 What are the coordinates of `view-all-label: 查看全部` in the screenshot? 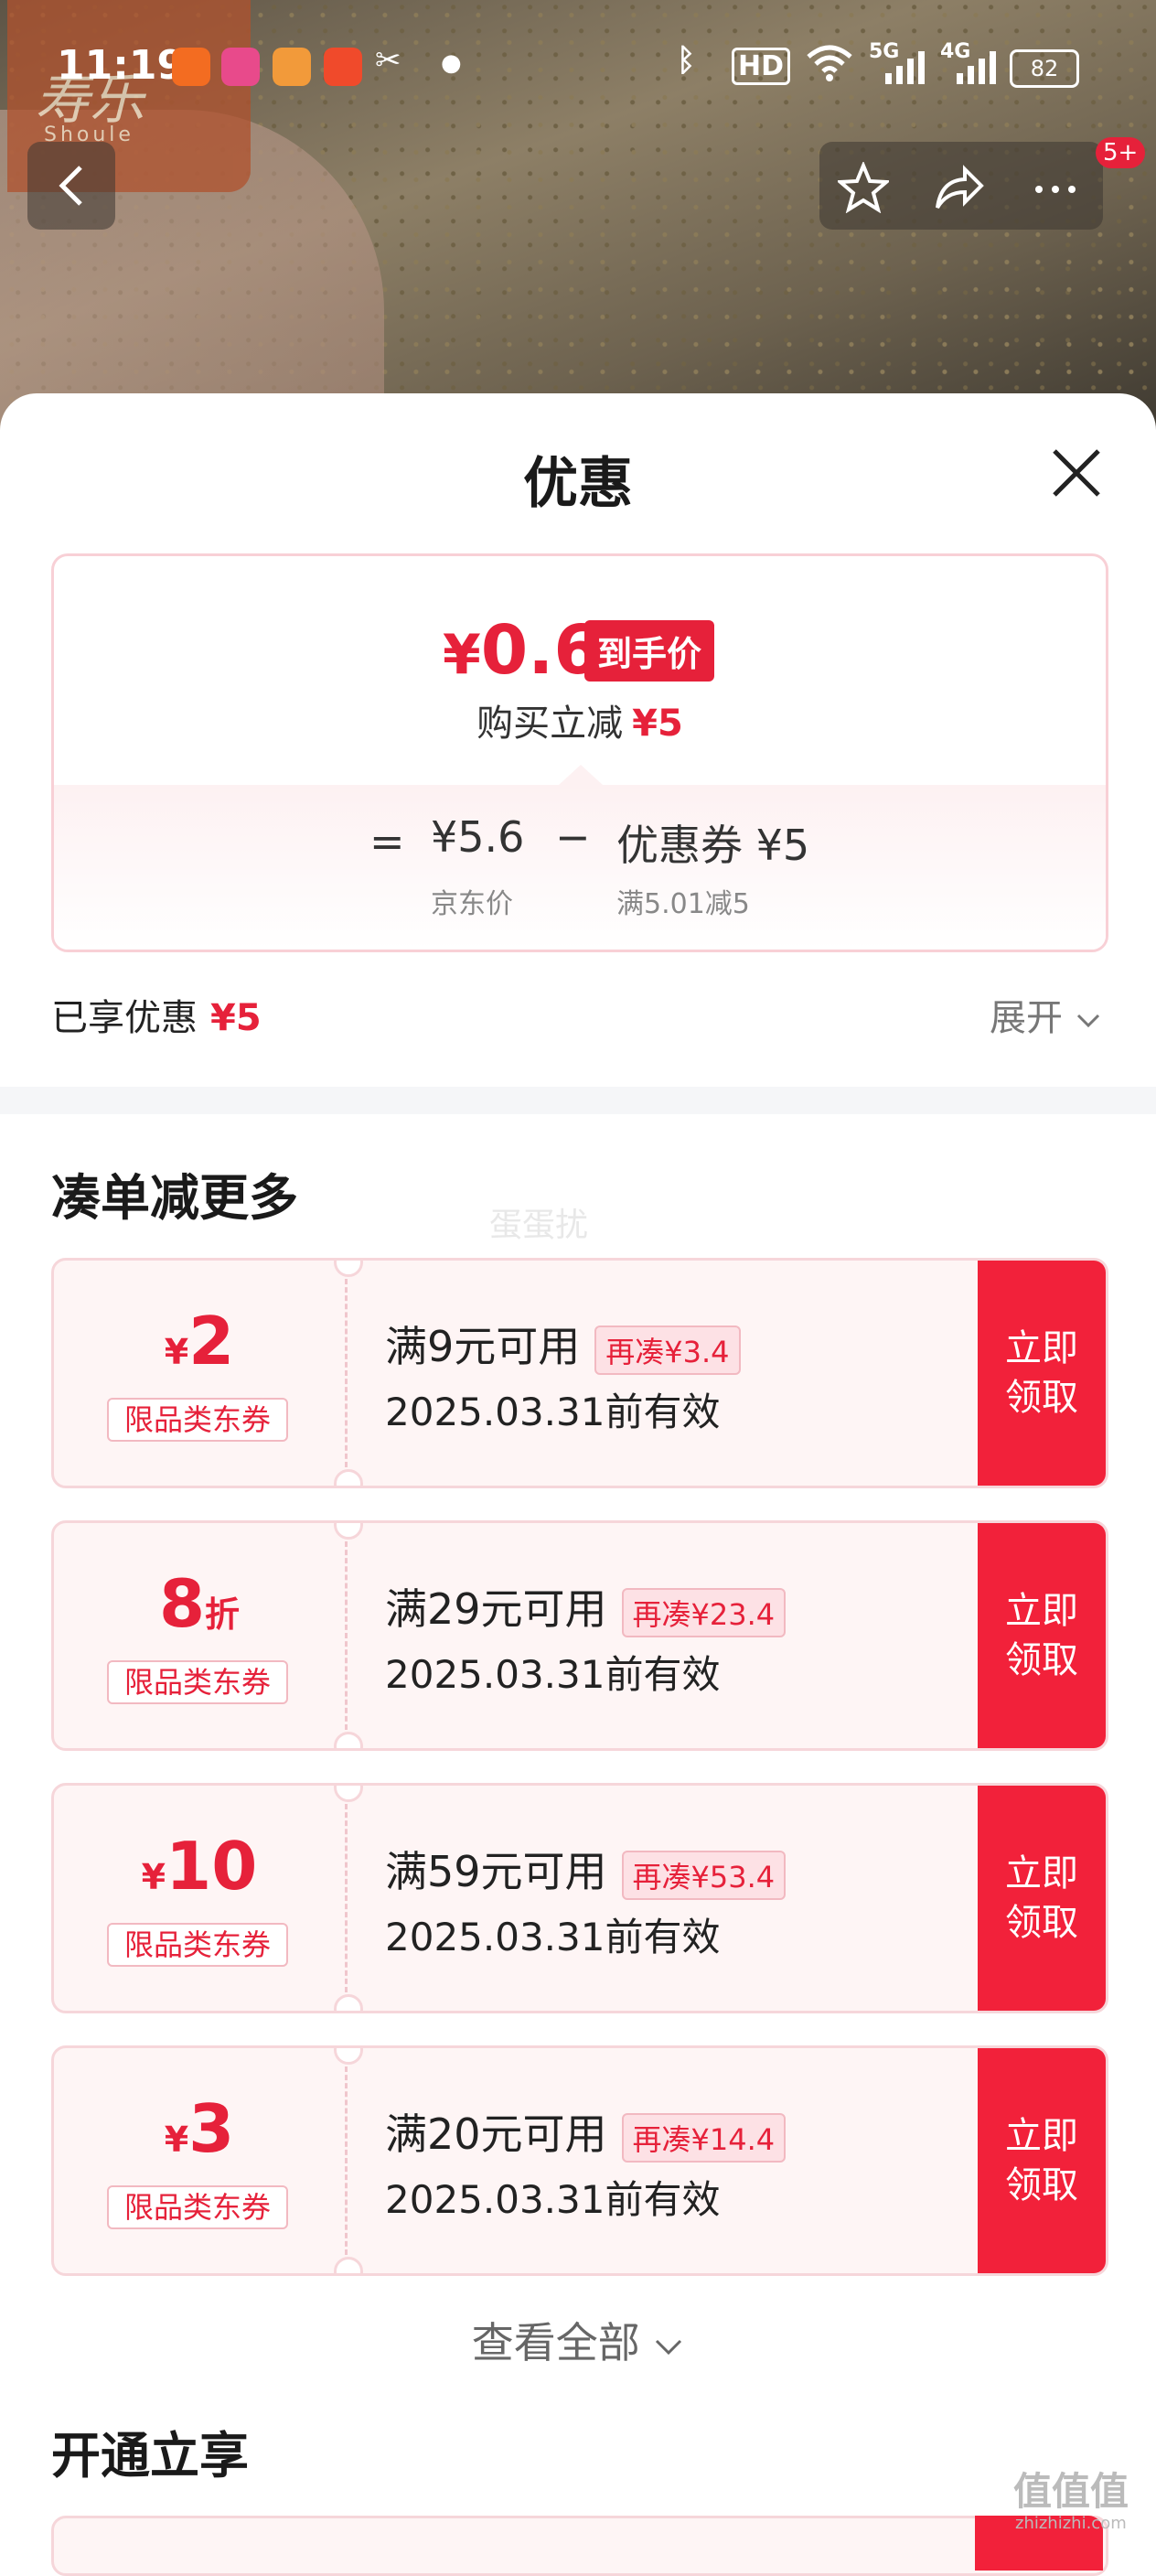 It's located at (555, 2342).